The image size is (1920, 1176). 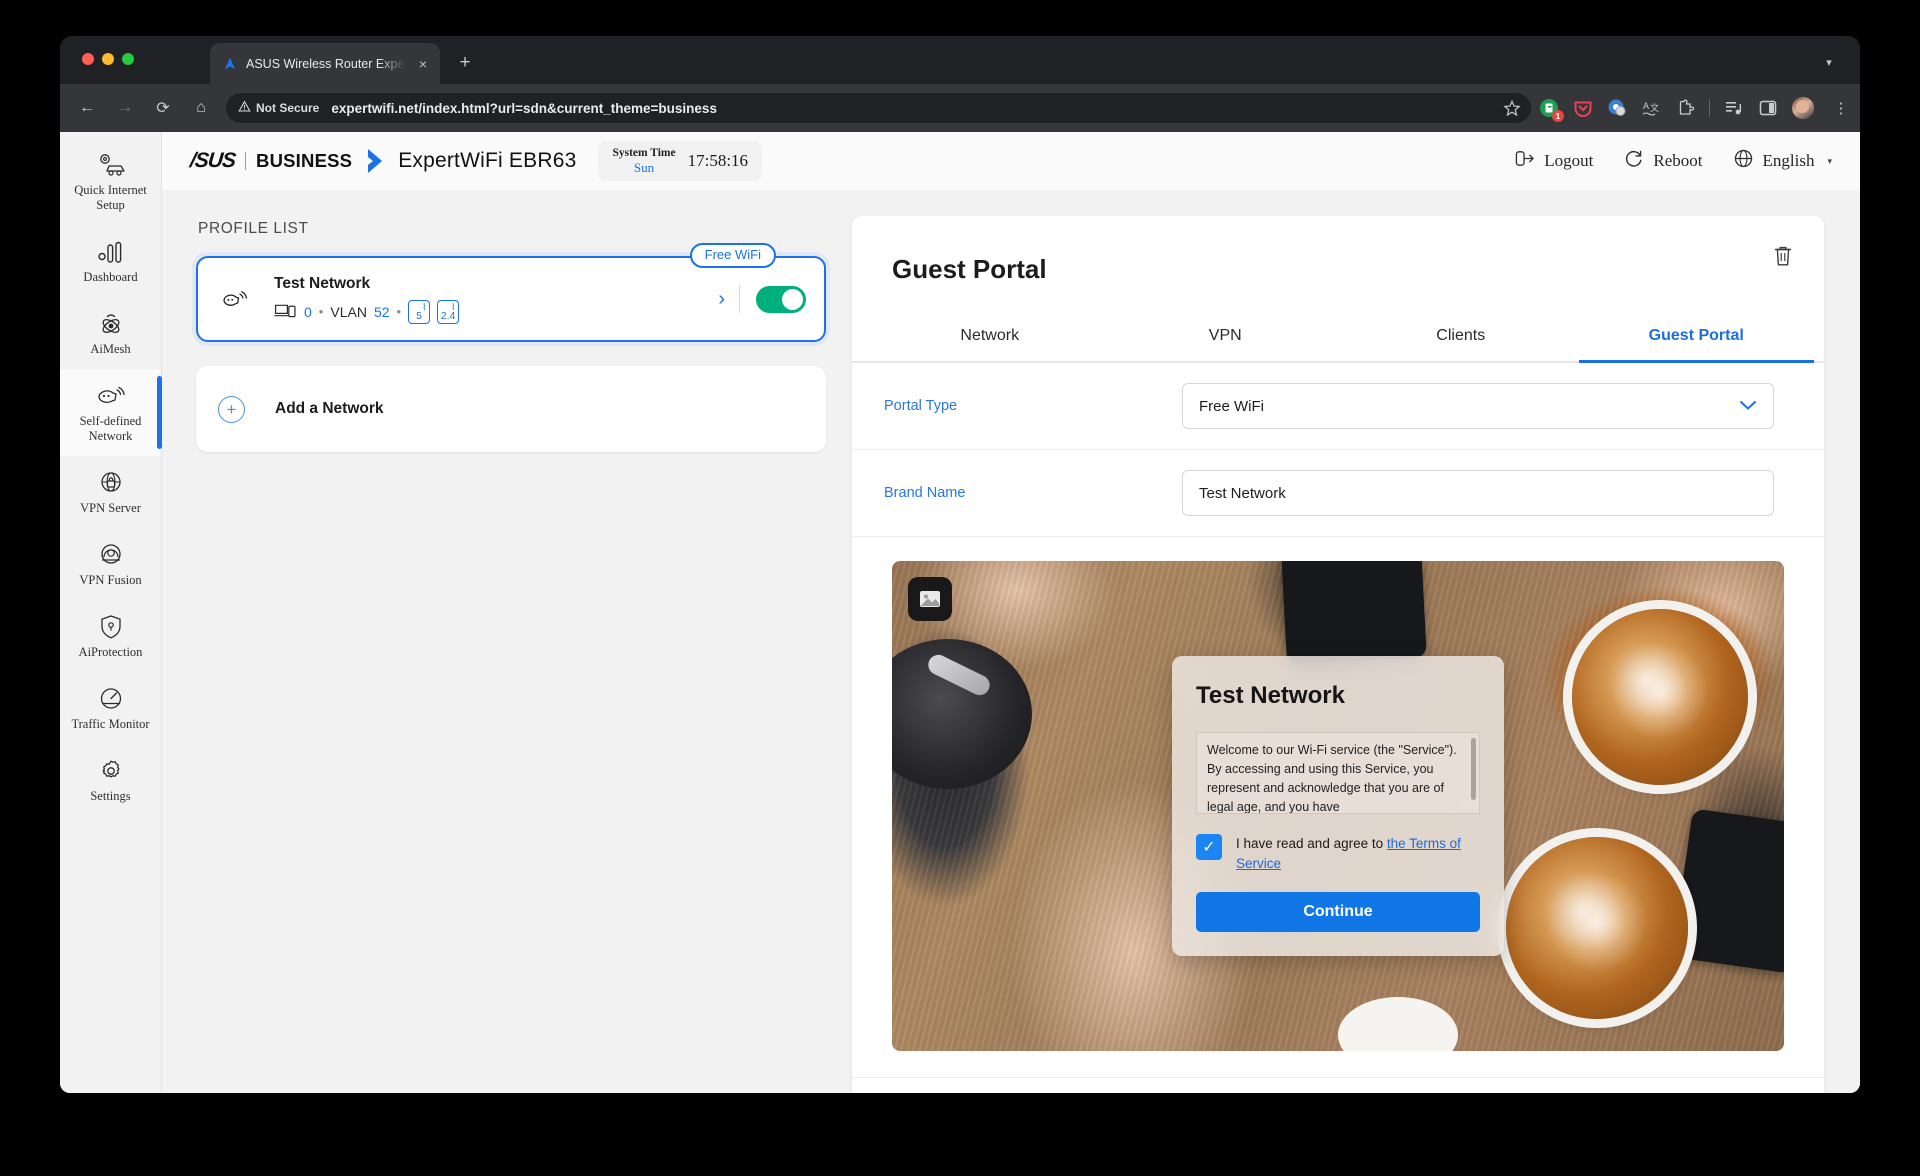 I want to click on portal-type-value: Free WiFi, so click(x=1231, y=406).